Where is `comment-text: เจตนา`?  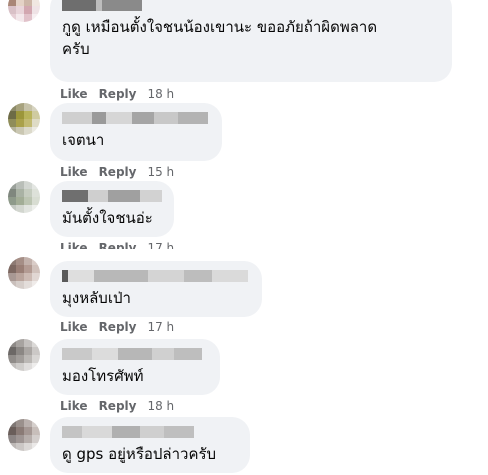 comment-text: เจตนา is located at coordinates (83, 140).